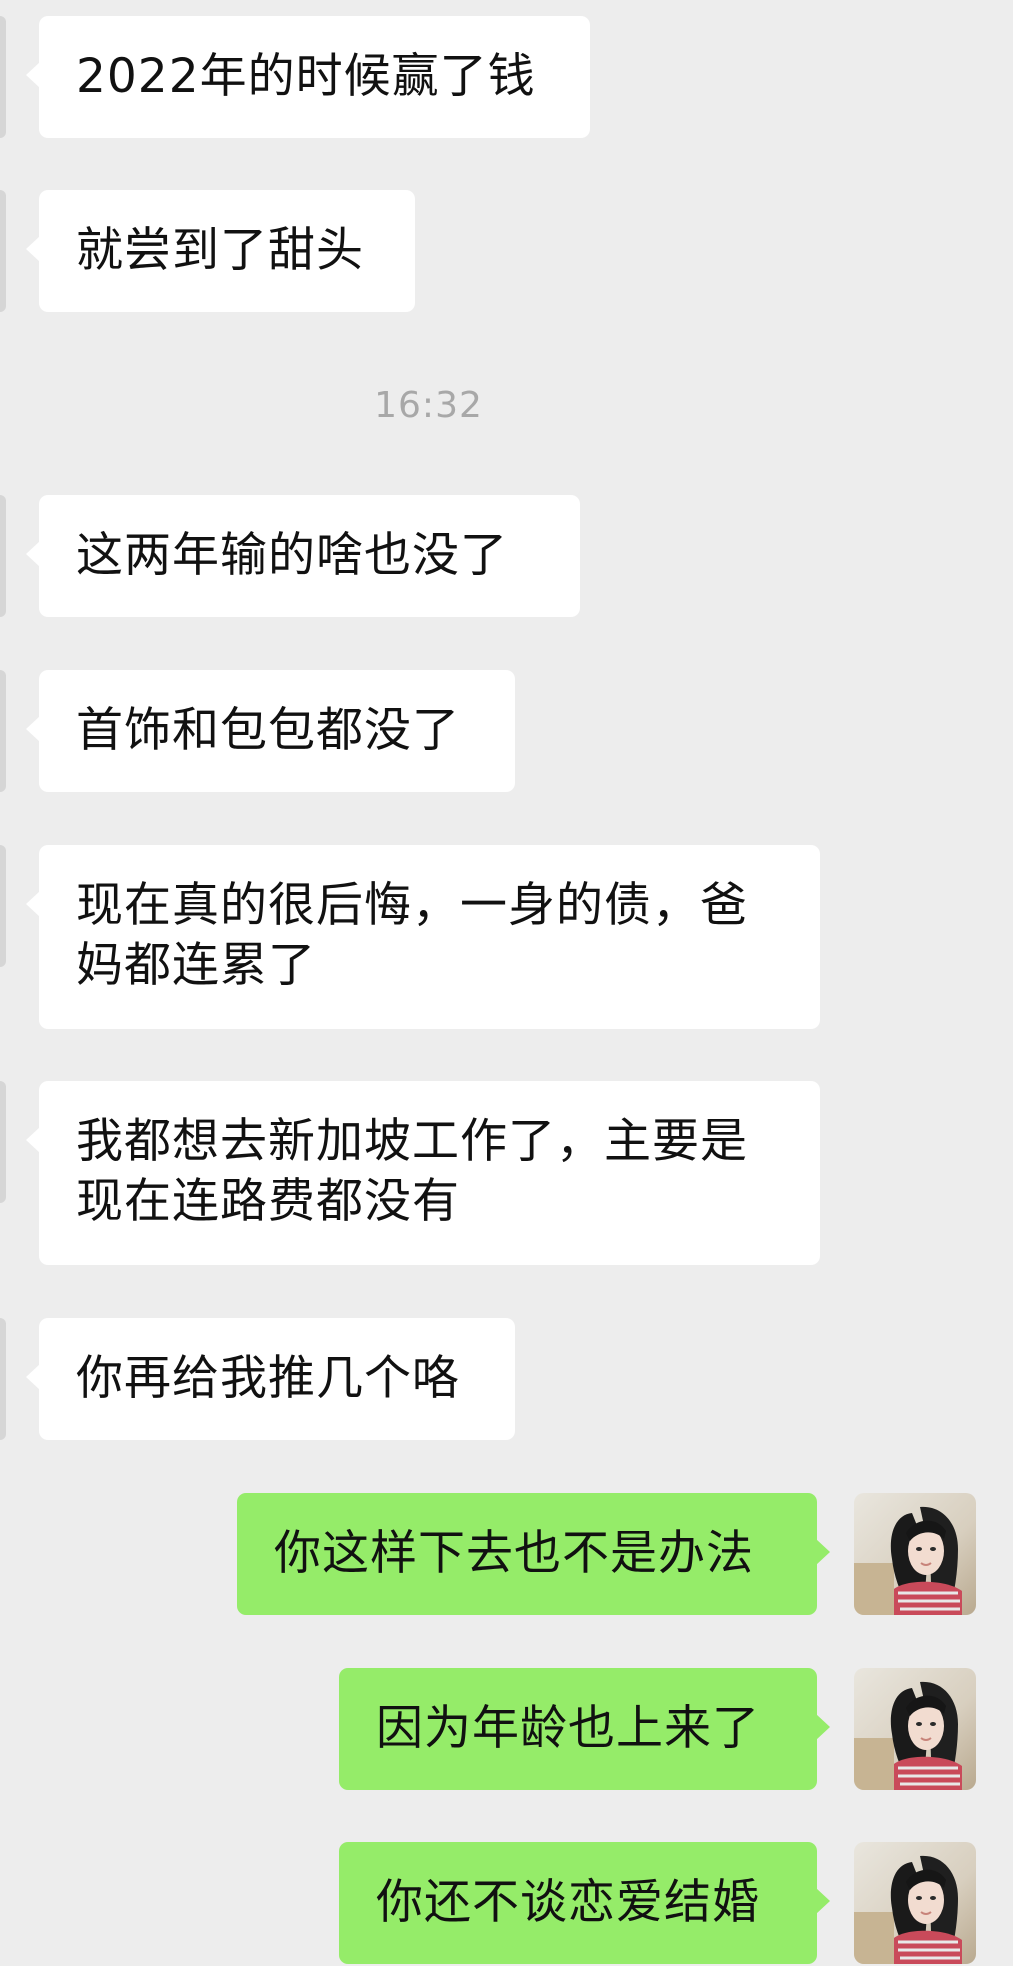  I want to click on message-bubble-received: 这两年输的啥也没了, so click(303, 556).